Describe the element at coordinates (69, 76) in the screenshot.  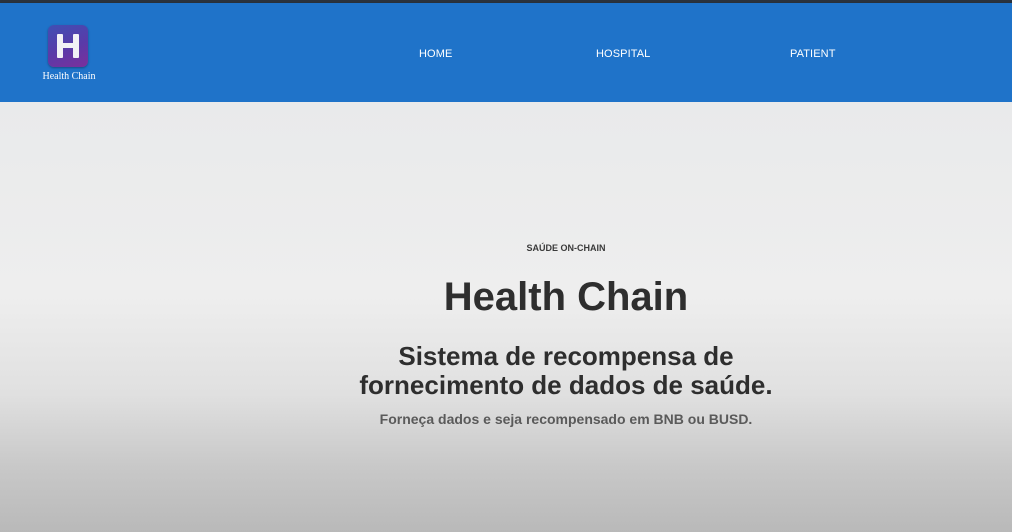
I see `brand-name: Health Chain` at that location.